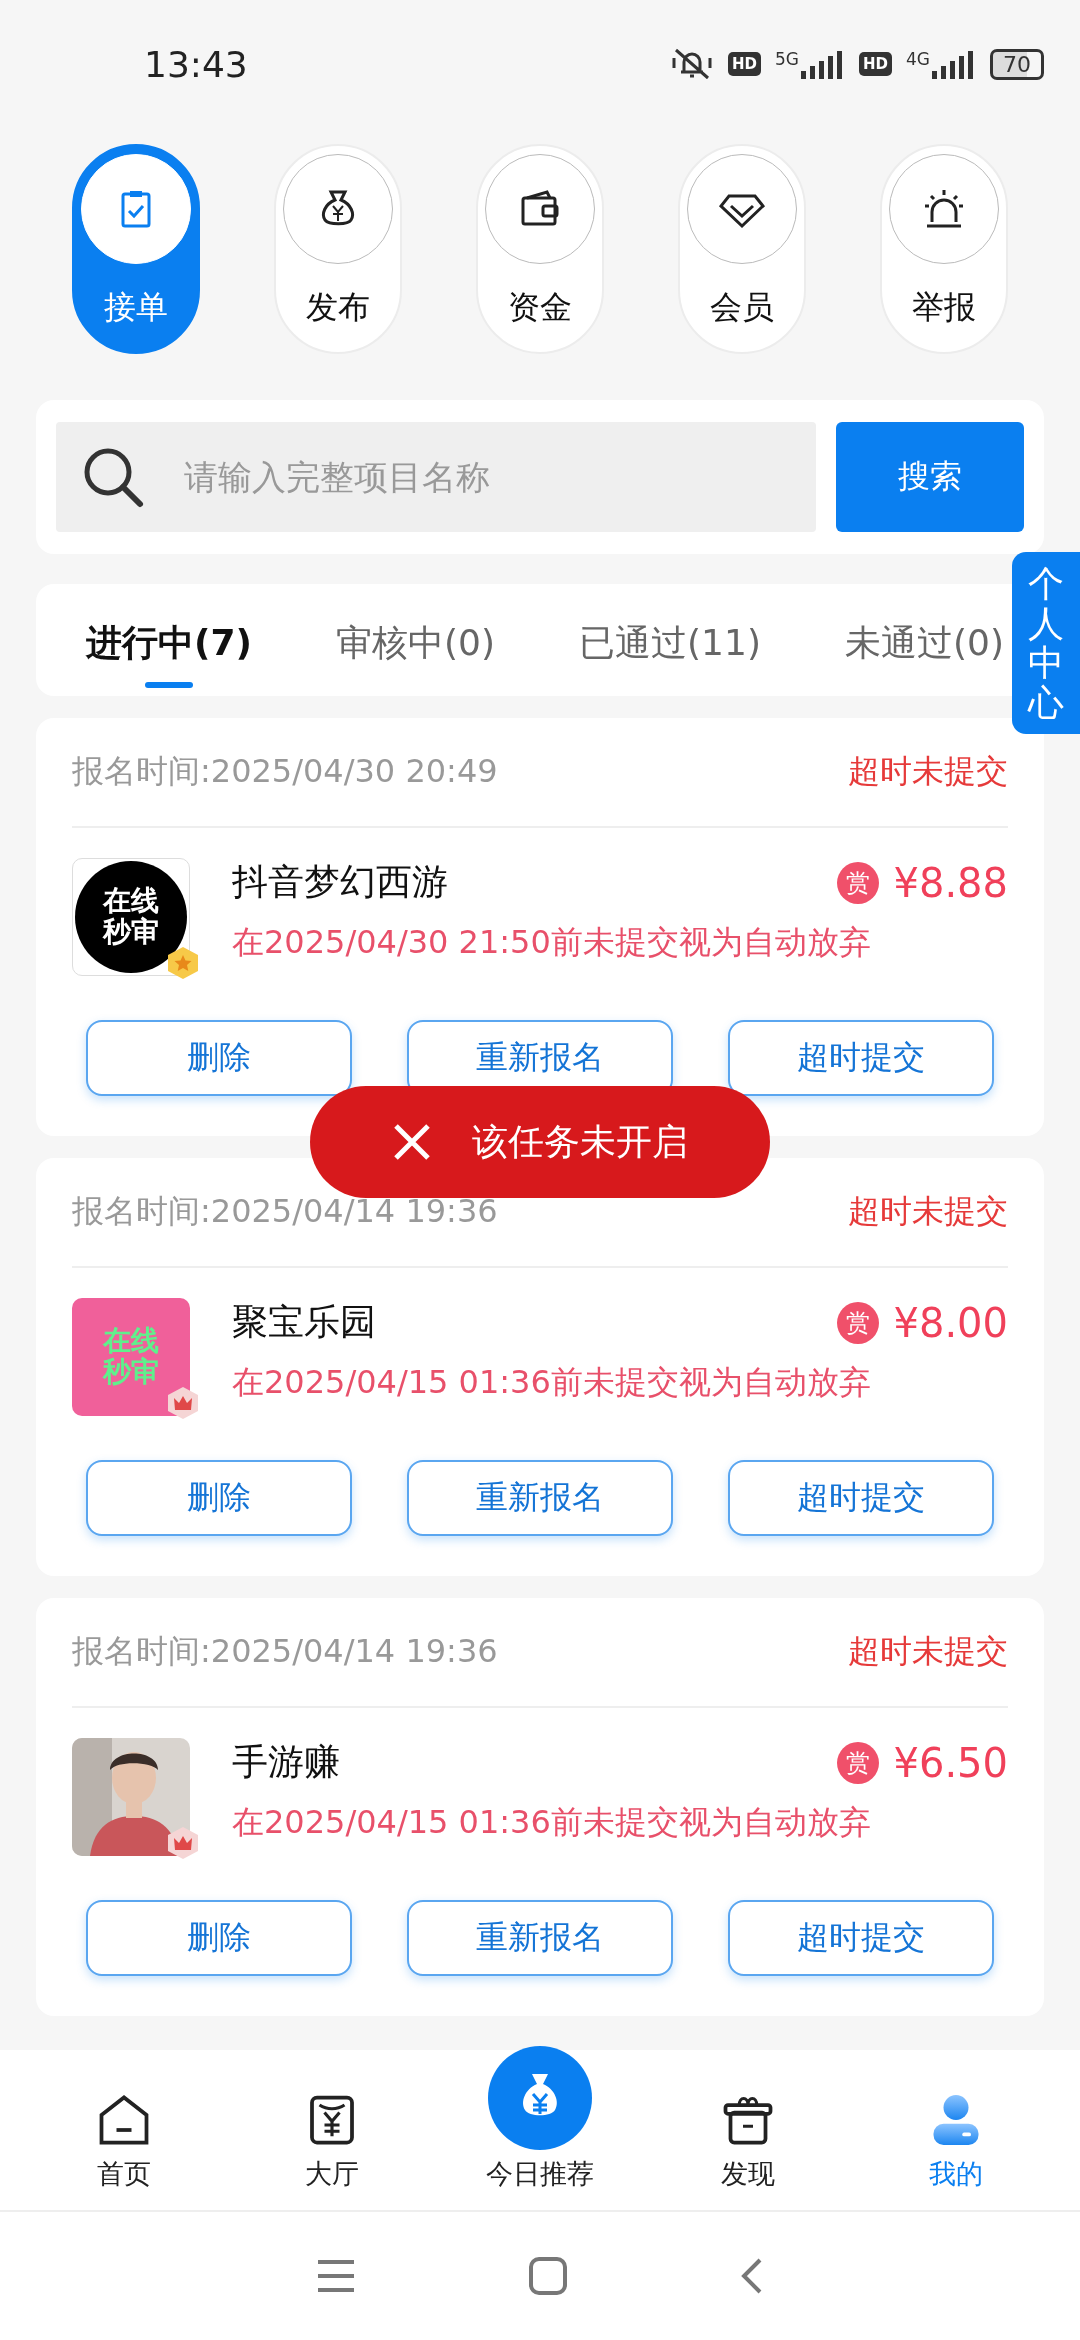  Describe the element at coordinates (580, 1141) in the screenshot. I see `toast-text: 该任务未开启` at that location.